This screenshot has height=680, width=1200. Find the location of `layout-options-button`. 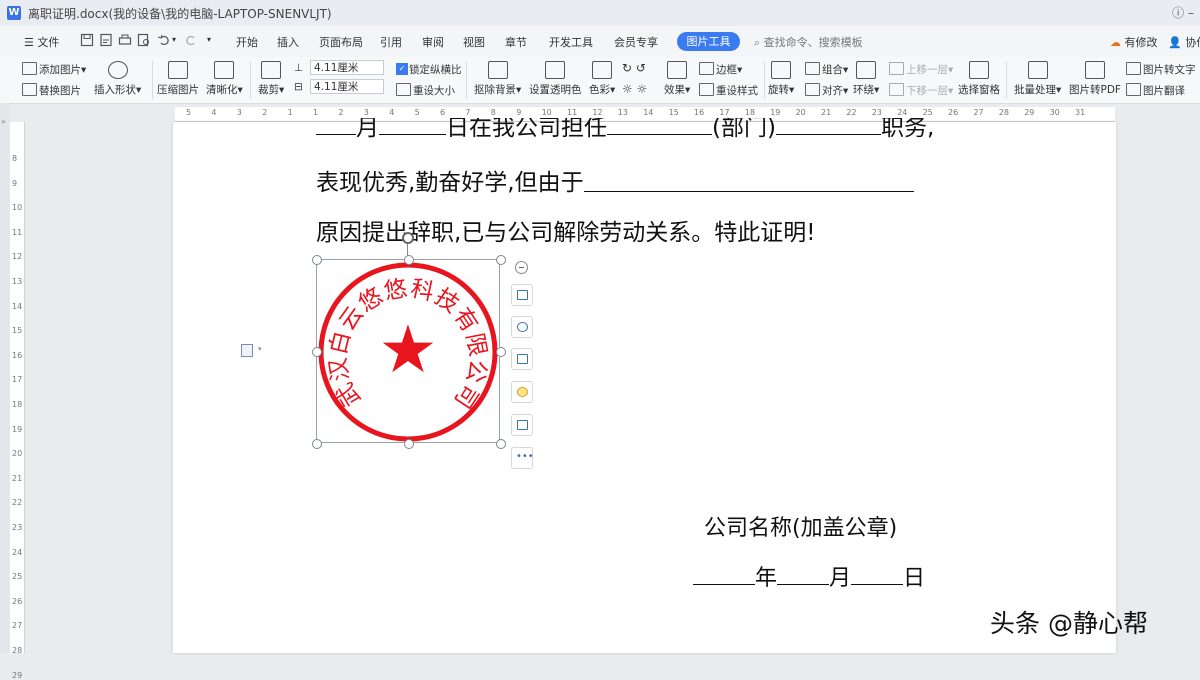

layout-options-button is located at coordinates (522, 295).